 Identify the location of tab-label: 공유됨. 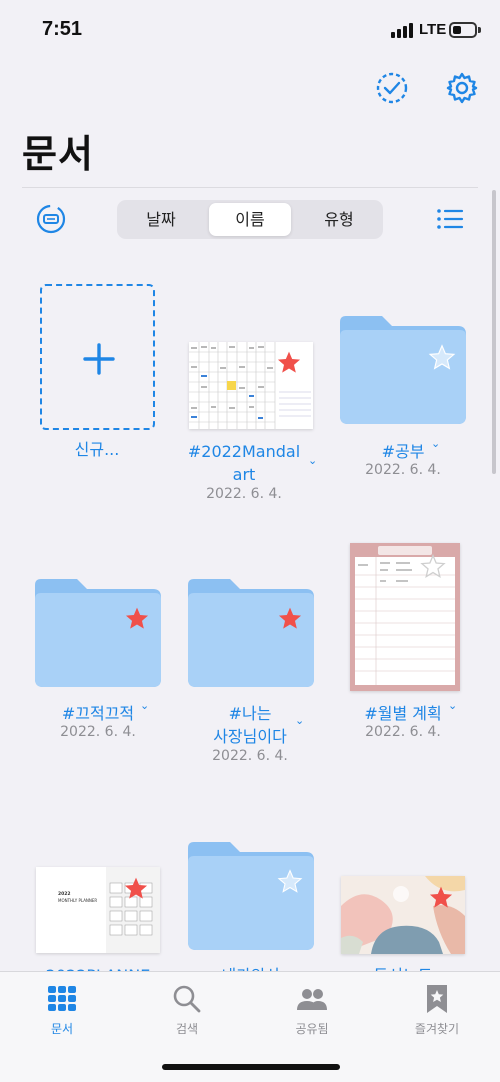
(312, 1029).